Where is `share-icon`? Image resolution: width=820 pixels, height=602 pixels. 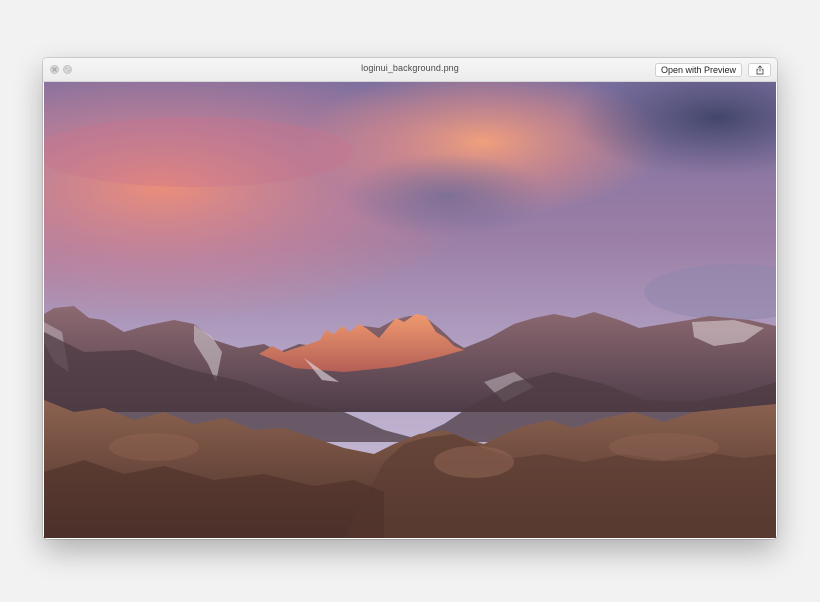
share-icon is located at coordinates (760, 70).